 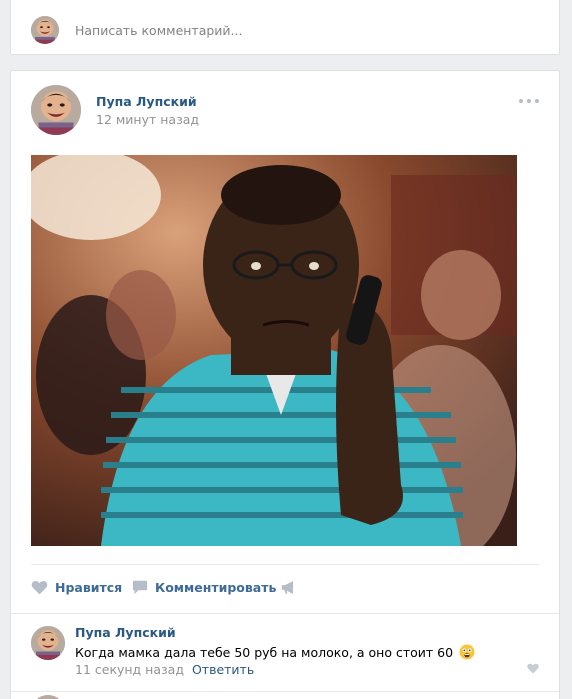 I want to click on next-comment-avatar, so click(x=48, y=697).